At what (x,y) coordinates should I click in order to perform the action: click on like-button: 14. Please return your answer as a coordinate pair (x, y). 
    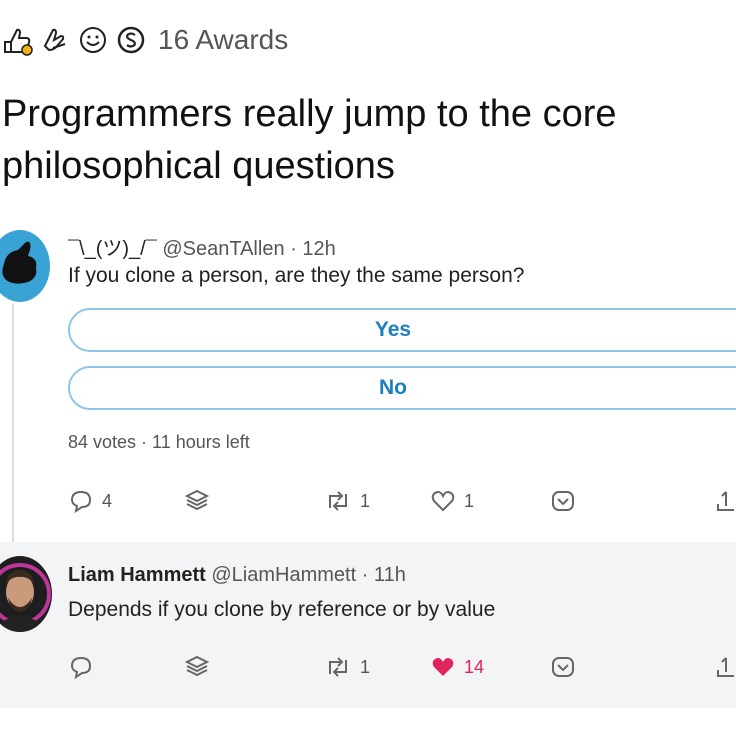
    Looking at the image, I should click on (457, 667).